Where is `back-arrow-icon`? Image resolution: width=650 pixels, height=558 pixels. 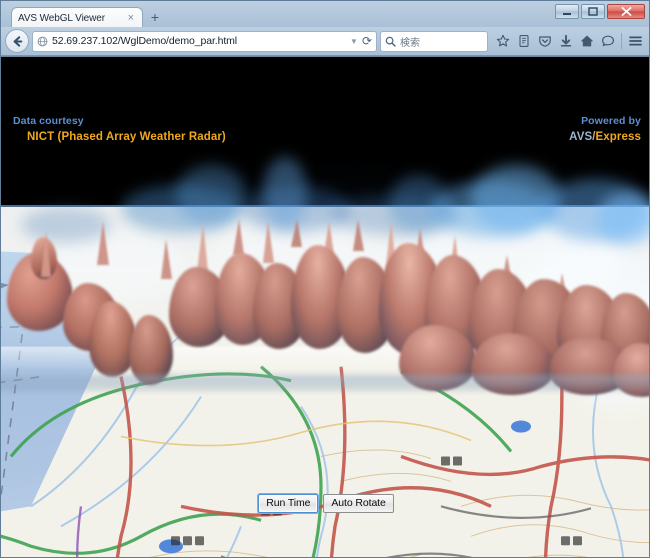 back-arrow-icon is located at coordinates (17, 41).